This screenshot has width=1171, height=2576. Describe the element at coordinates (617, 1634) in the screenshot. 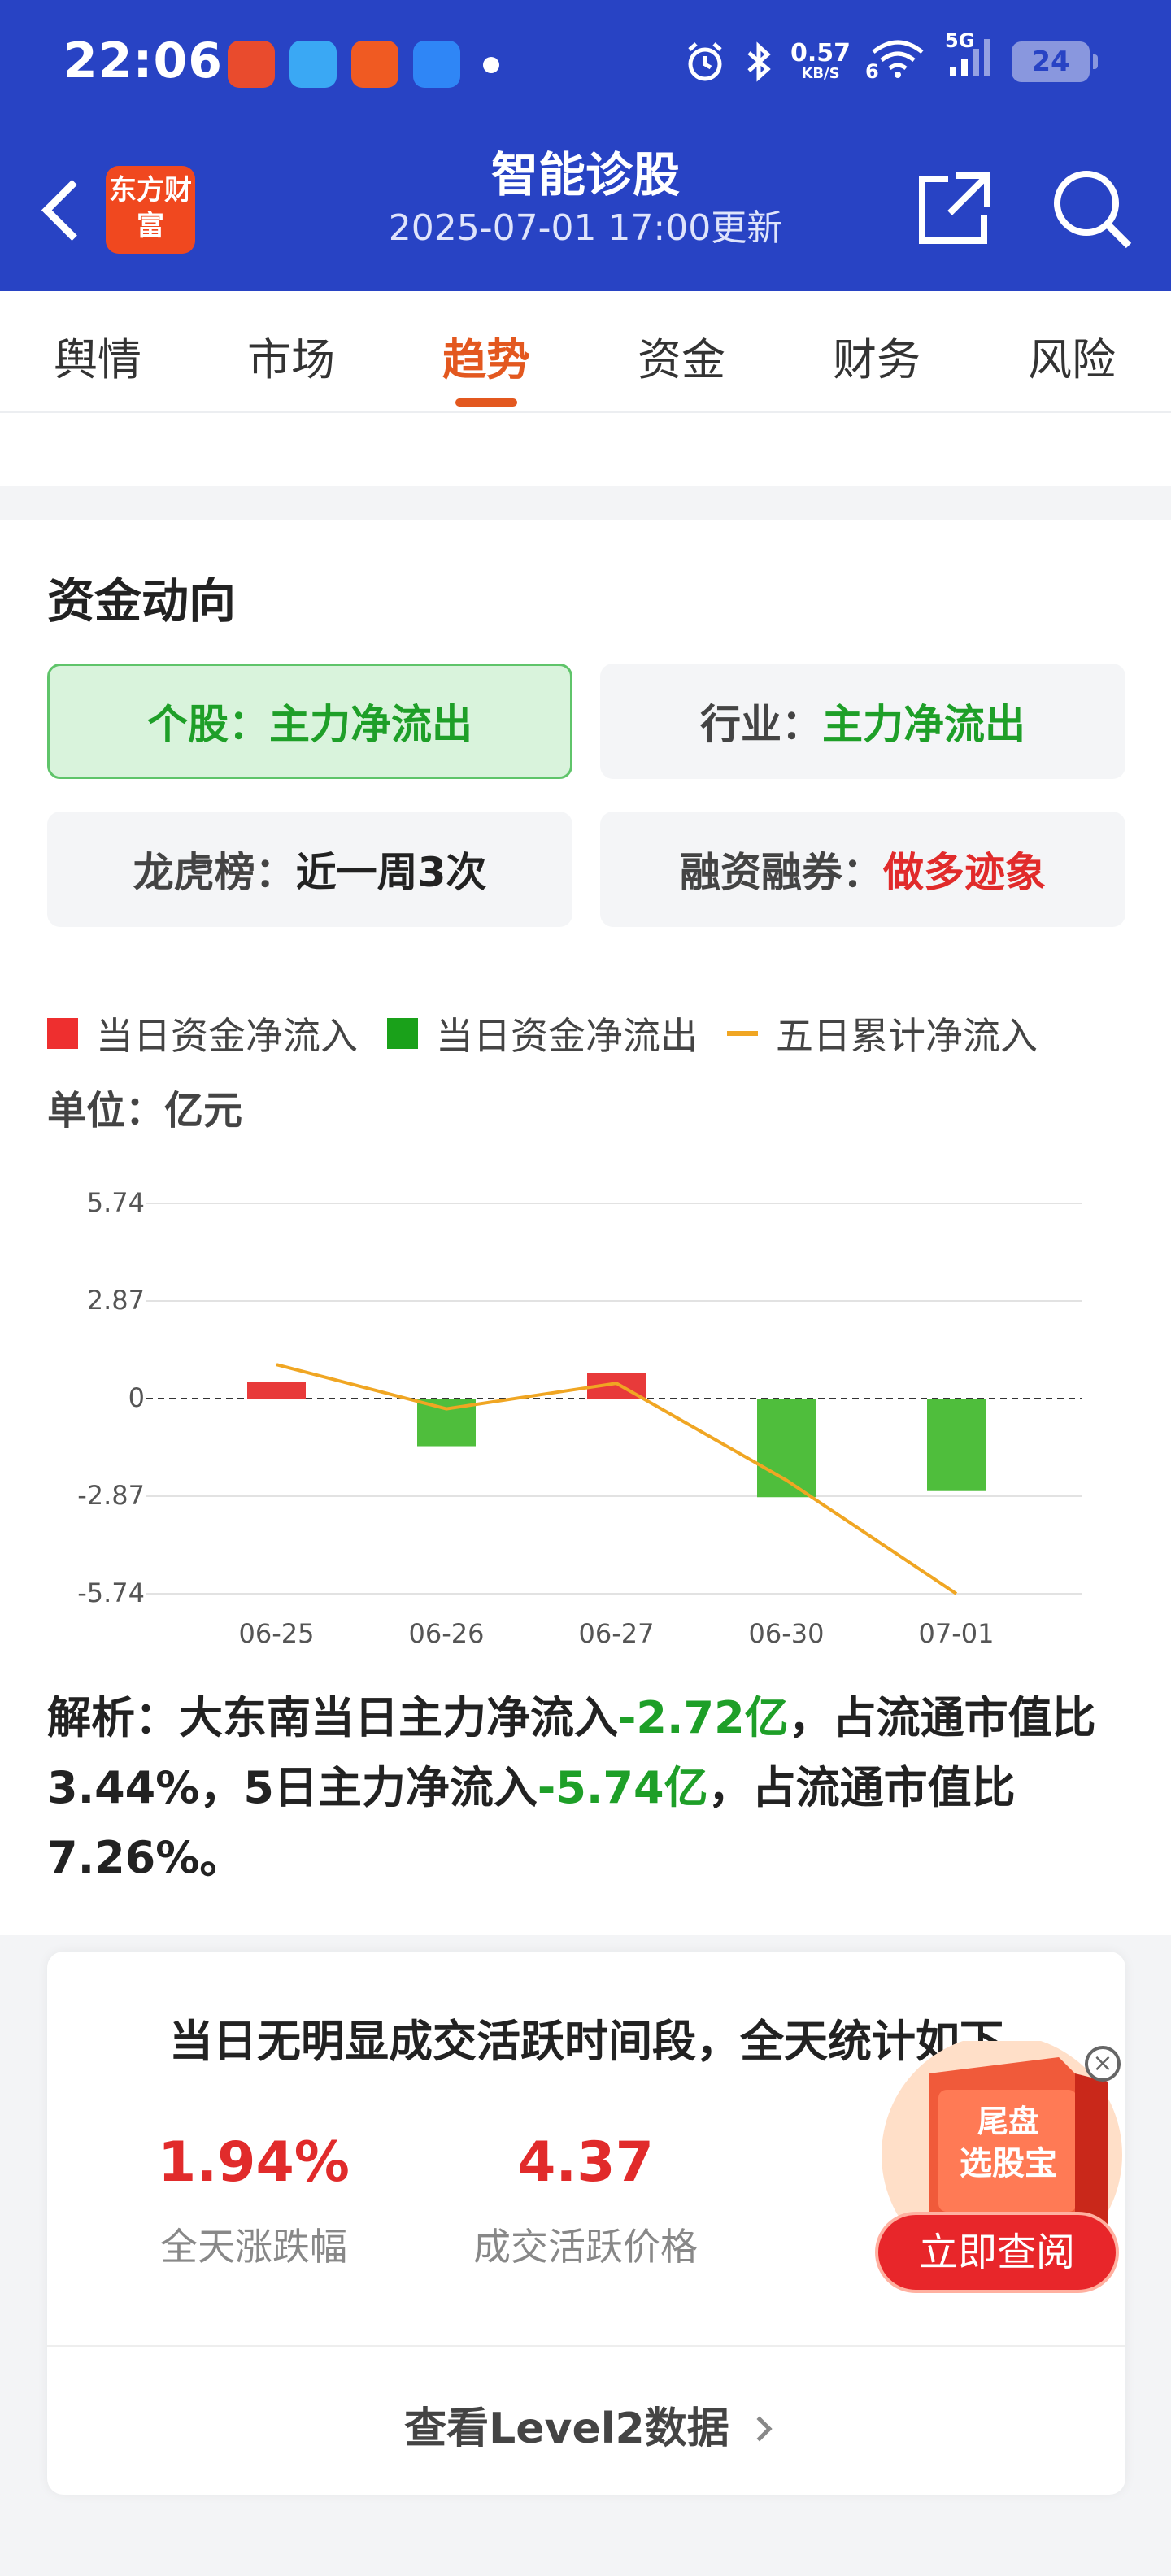

I see `x-tick-label: 06-27` at that location.